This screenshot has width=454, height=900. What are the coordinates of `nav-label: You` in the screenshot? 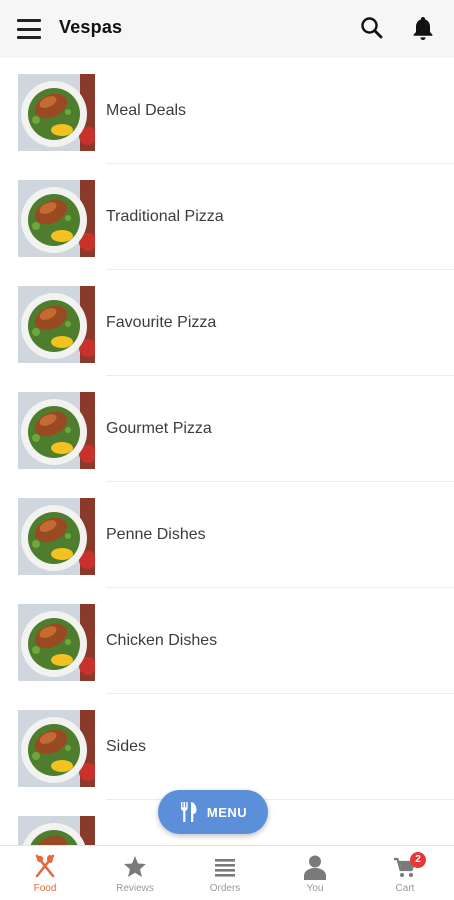 It's located at (315, 888).